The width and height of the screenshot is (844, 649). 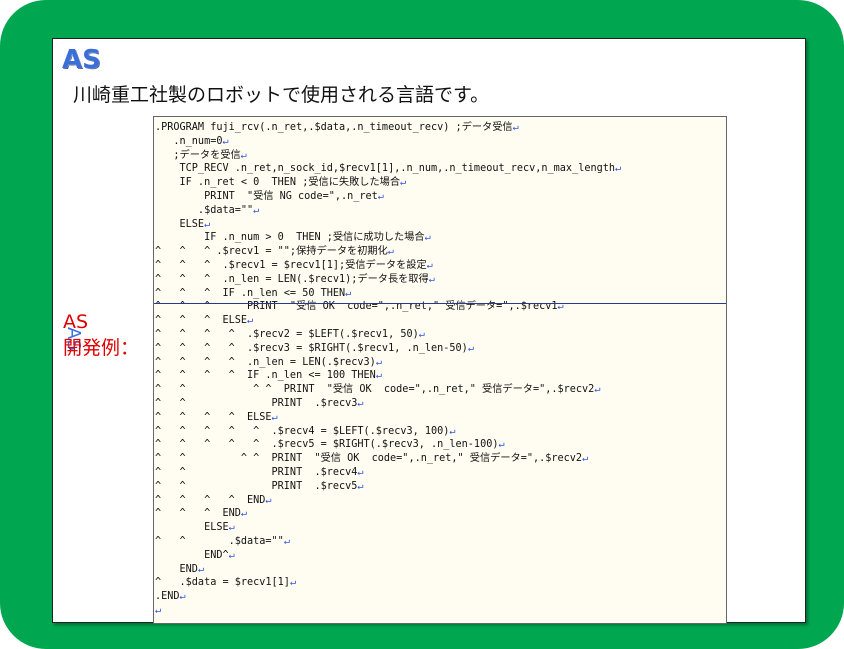 I want to click on language-description: 川崎重工社製のロボットで使用される言語です。, so click(x=281, y=95).